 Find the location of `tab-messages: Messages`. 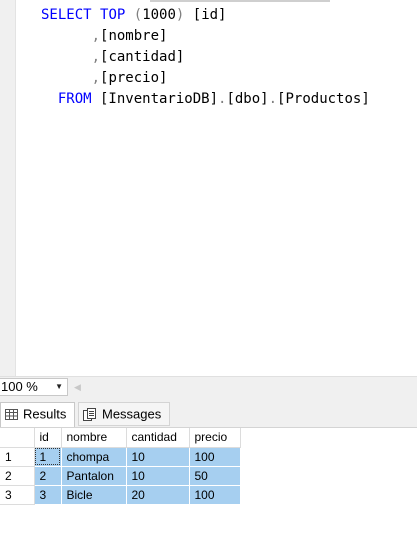

tab-messages: Messages is located at coordinates (124, 414).